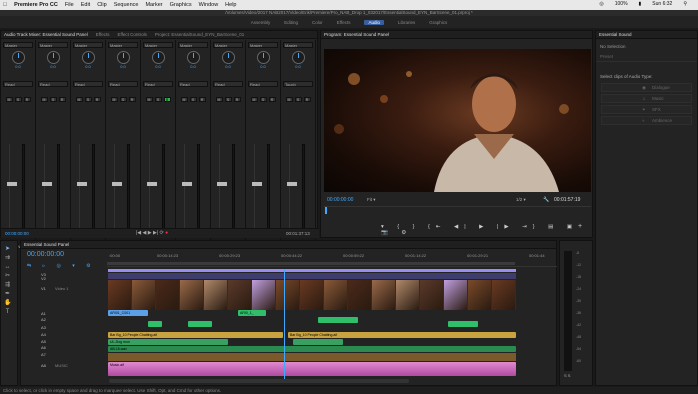 This screenshot has height=394, width=698. Describe the element at coordinates (259, 381) in the screenshot. I see `timeline-scrollbar` at that location.